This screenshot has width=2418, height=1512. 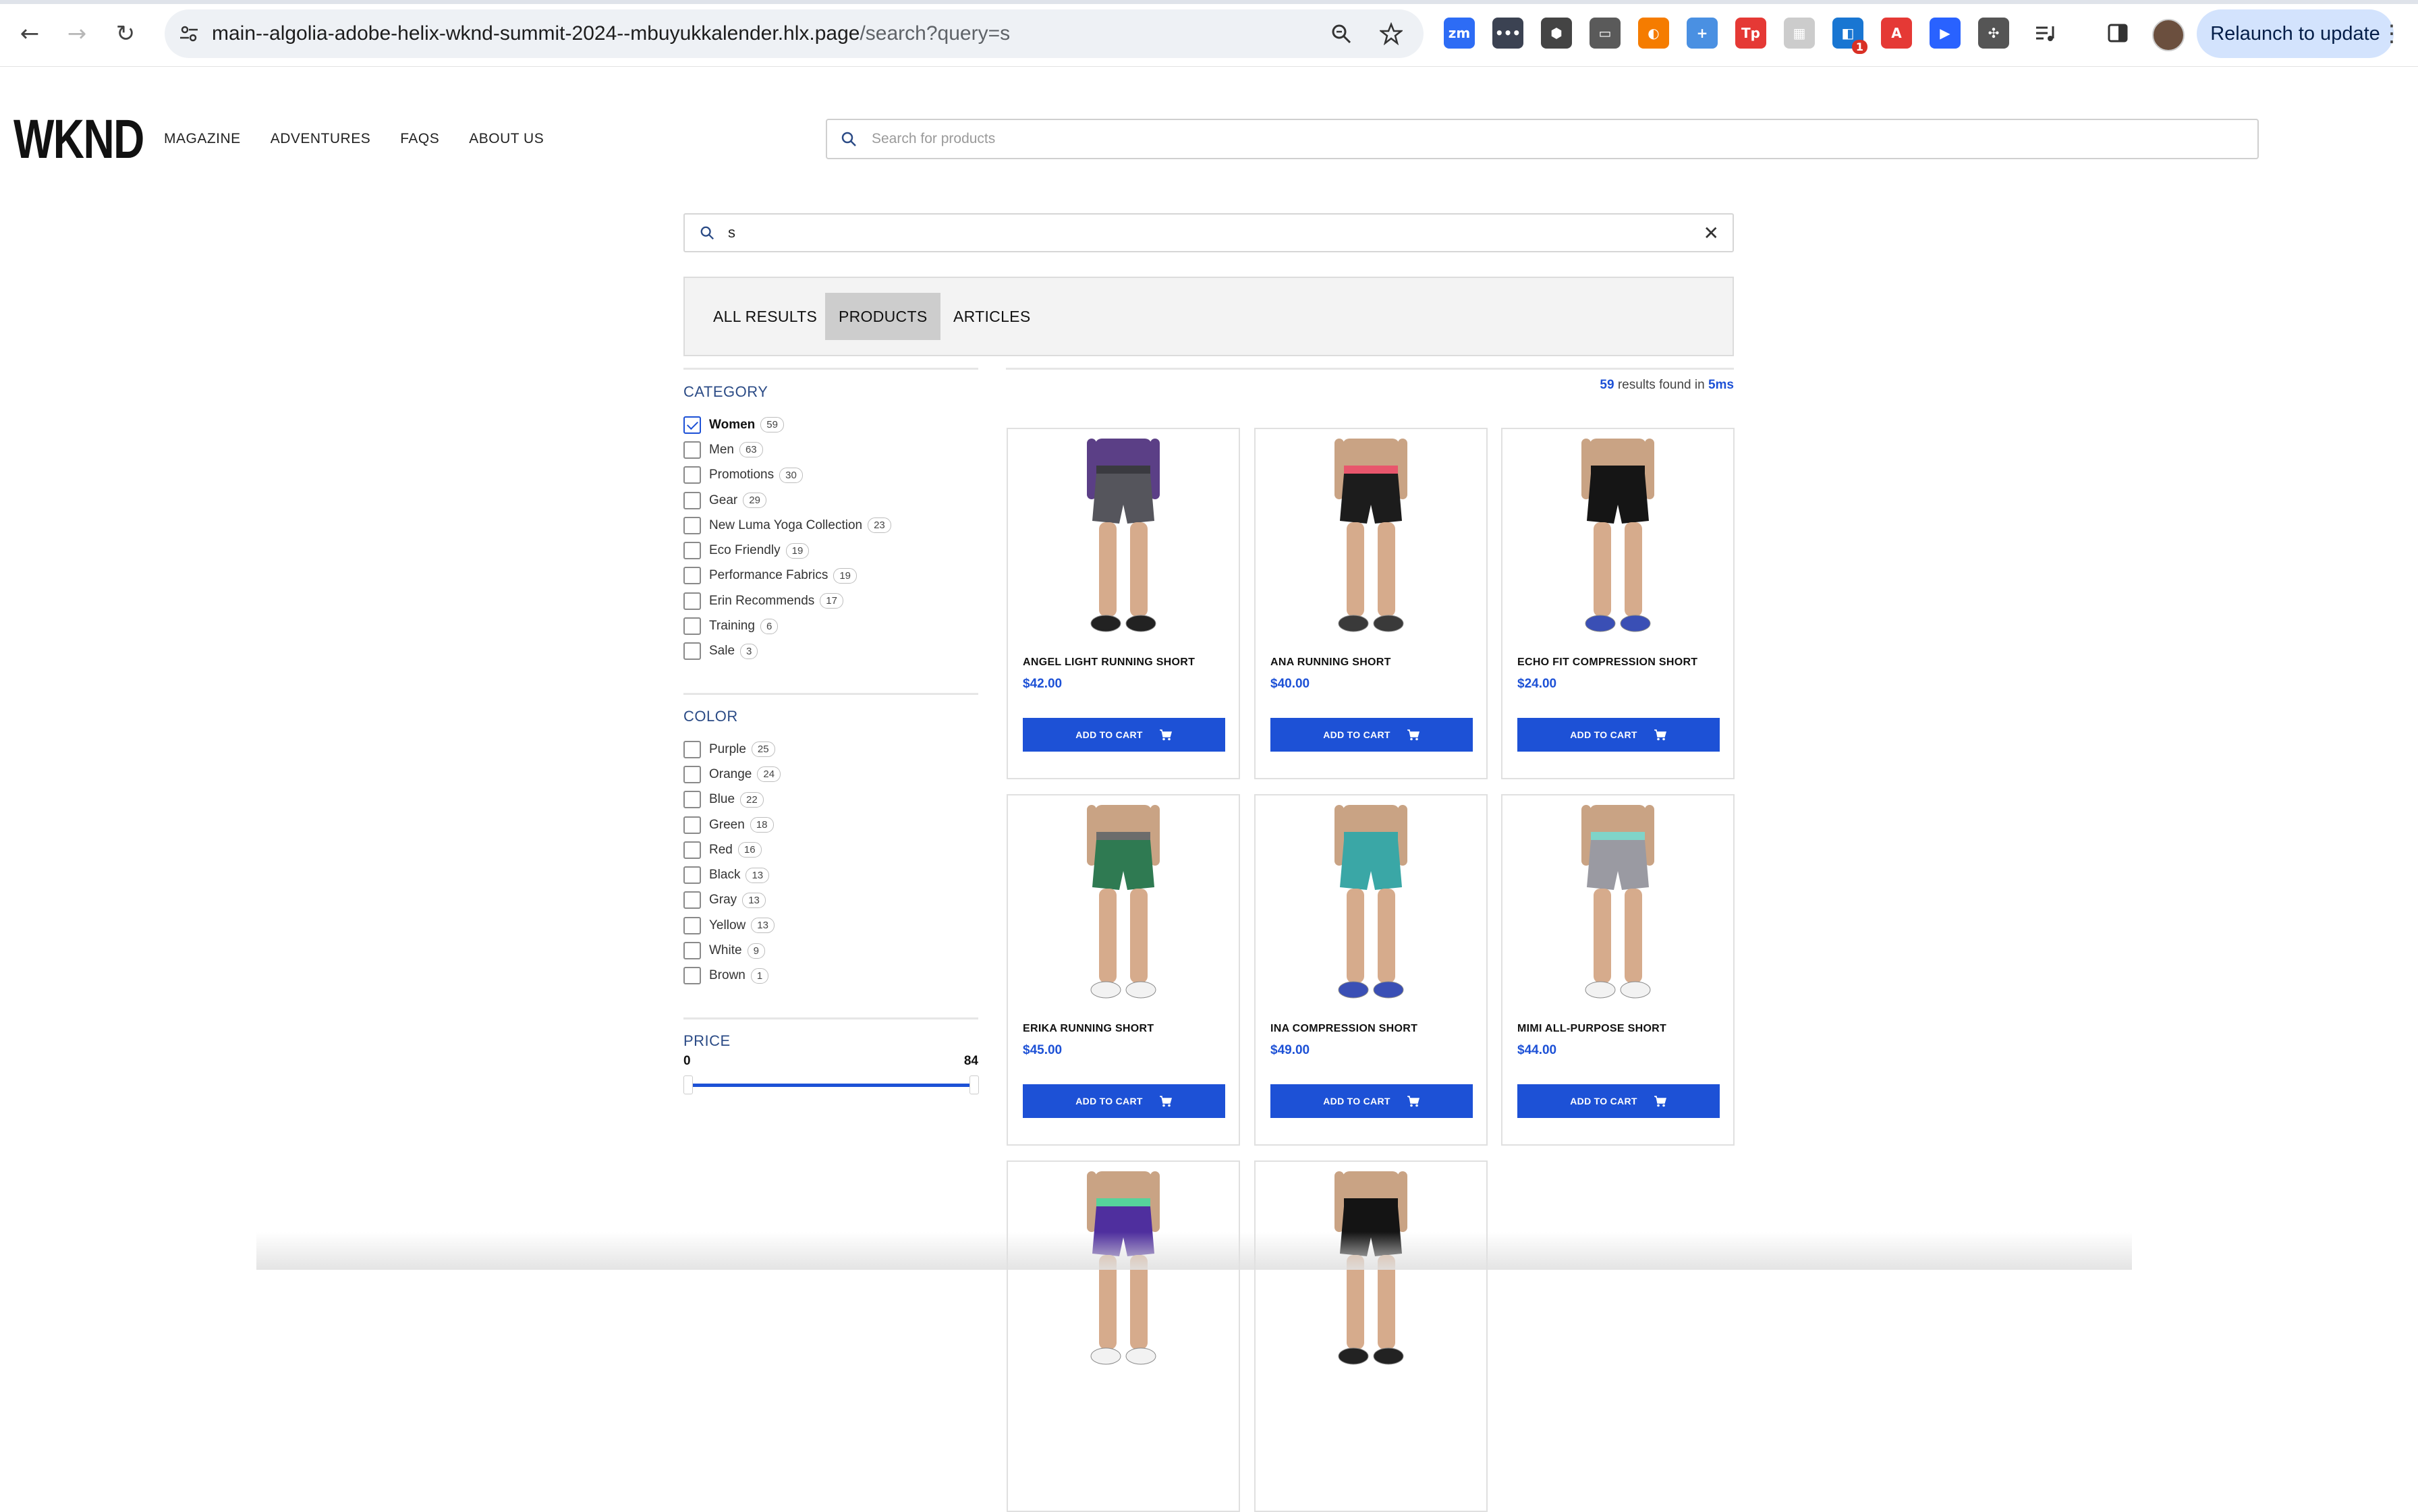 What do you see at coordinates (992, 316) in the screenshot?
I see `tab-articles: ARTICLES` at bounding box center [992, 316].